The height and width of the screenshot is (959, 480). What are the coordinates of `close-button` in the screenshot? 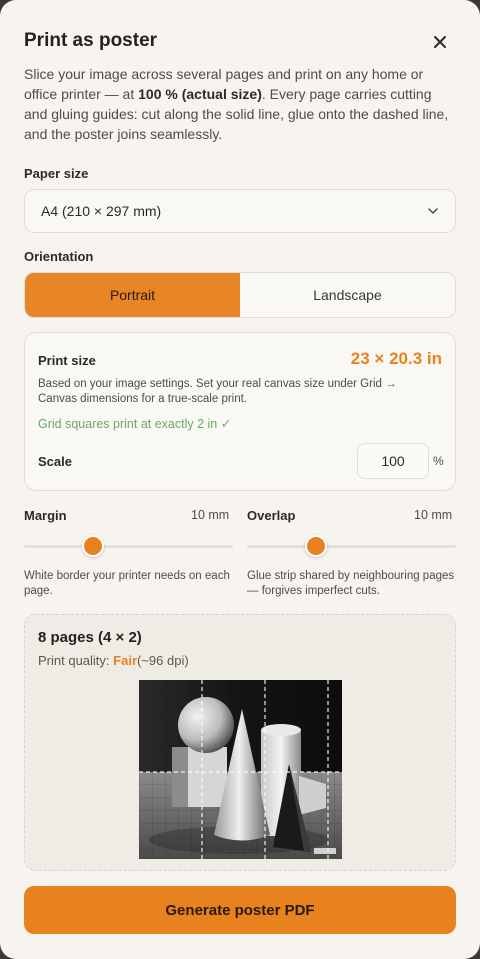 It's located at (440, 42).